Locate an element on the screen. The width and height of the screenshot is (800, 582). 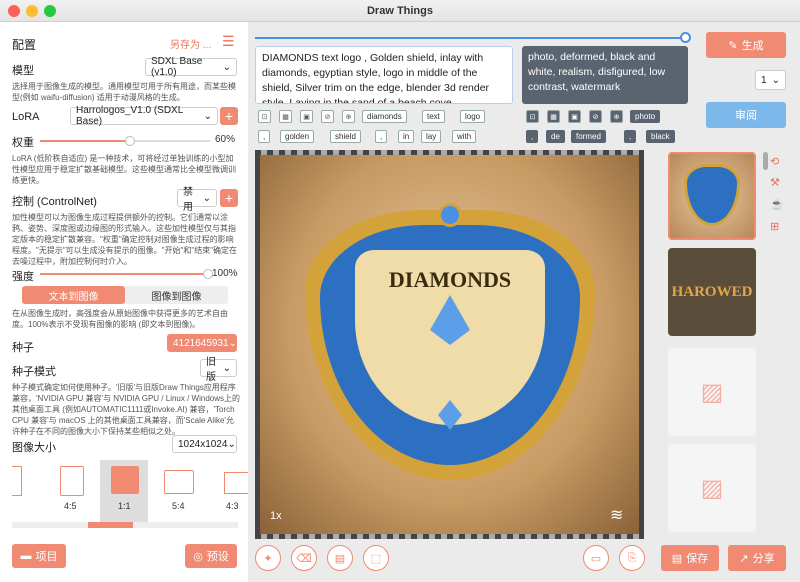
image-placeholder-icon: ▨ is located at coordinates (712, 392).